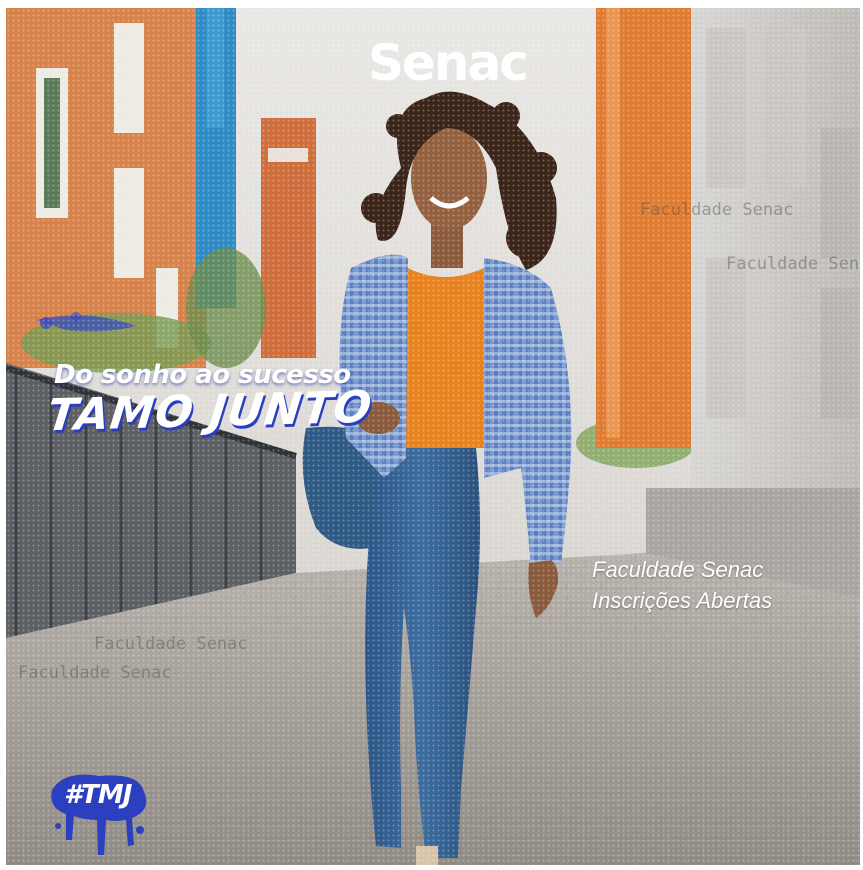 The width and height of the screenshot is (863, 870). What do you see at coordinates (209, 411) in the screenshot?
I see `tagline: TAMO JUNTO` at bounding box center [209, 411].